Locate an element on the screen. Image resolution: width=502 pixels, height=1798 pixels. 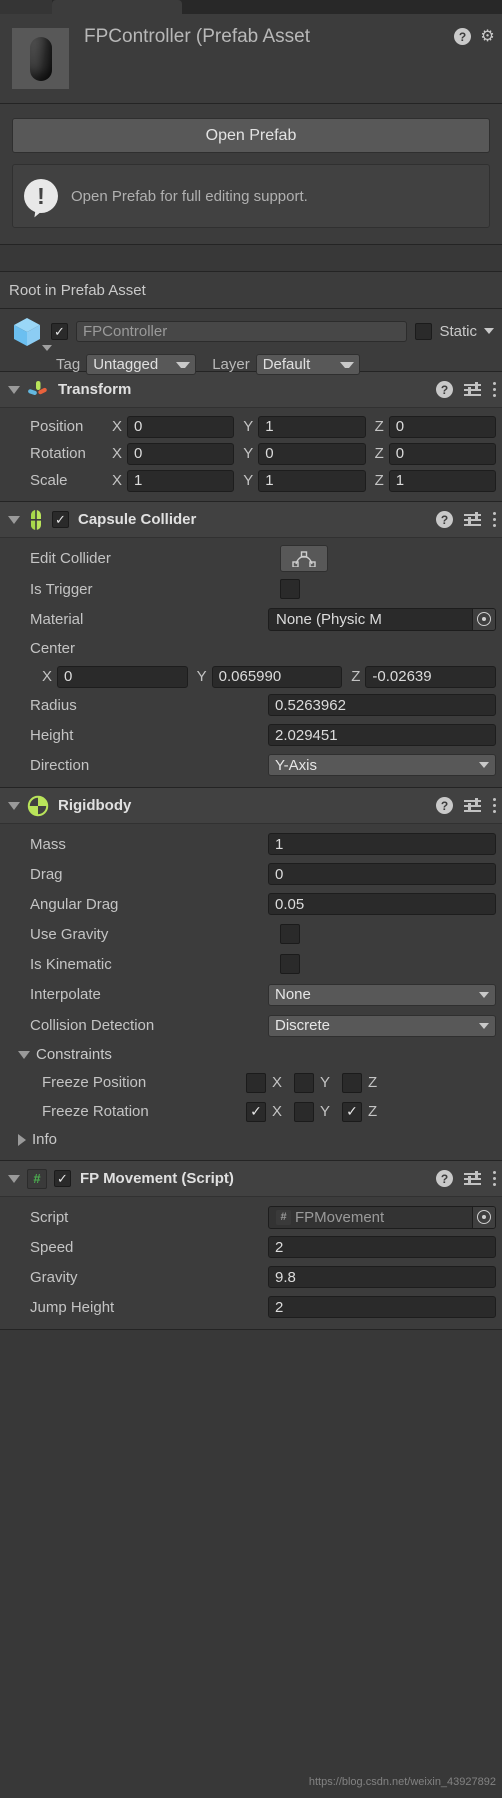
is-trigger-checkbox: ✓ is located at coordinates (290, 589).